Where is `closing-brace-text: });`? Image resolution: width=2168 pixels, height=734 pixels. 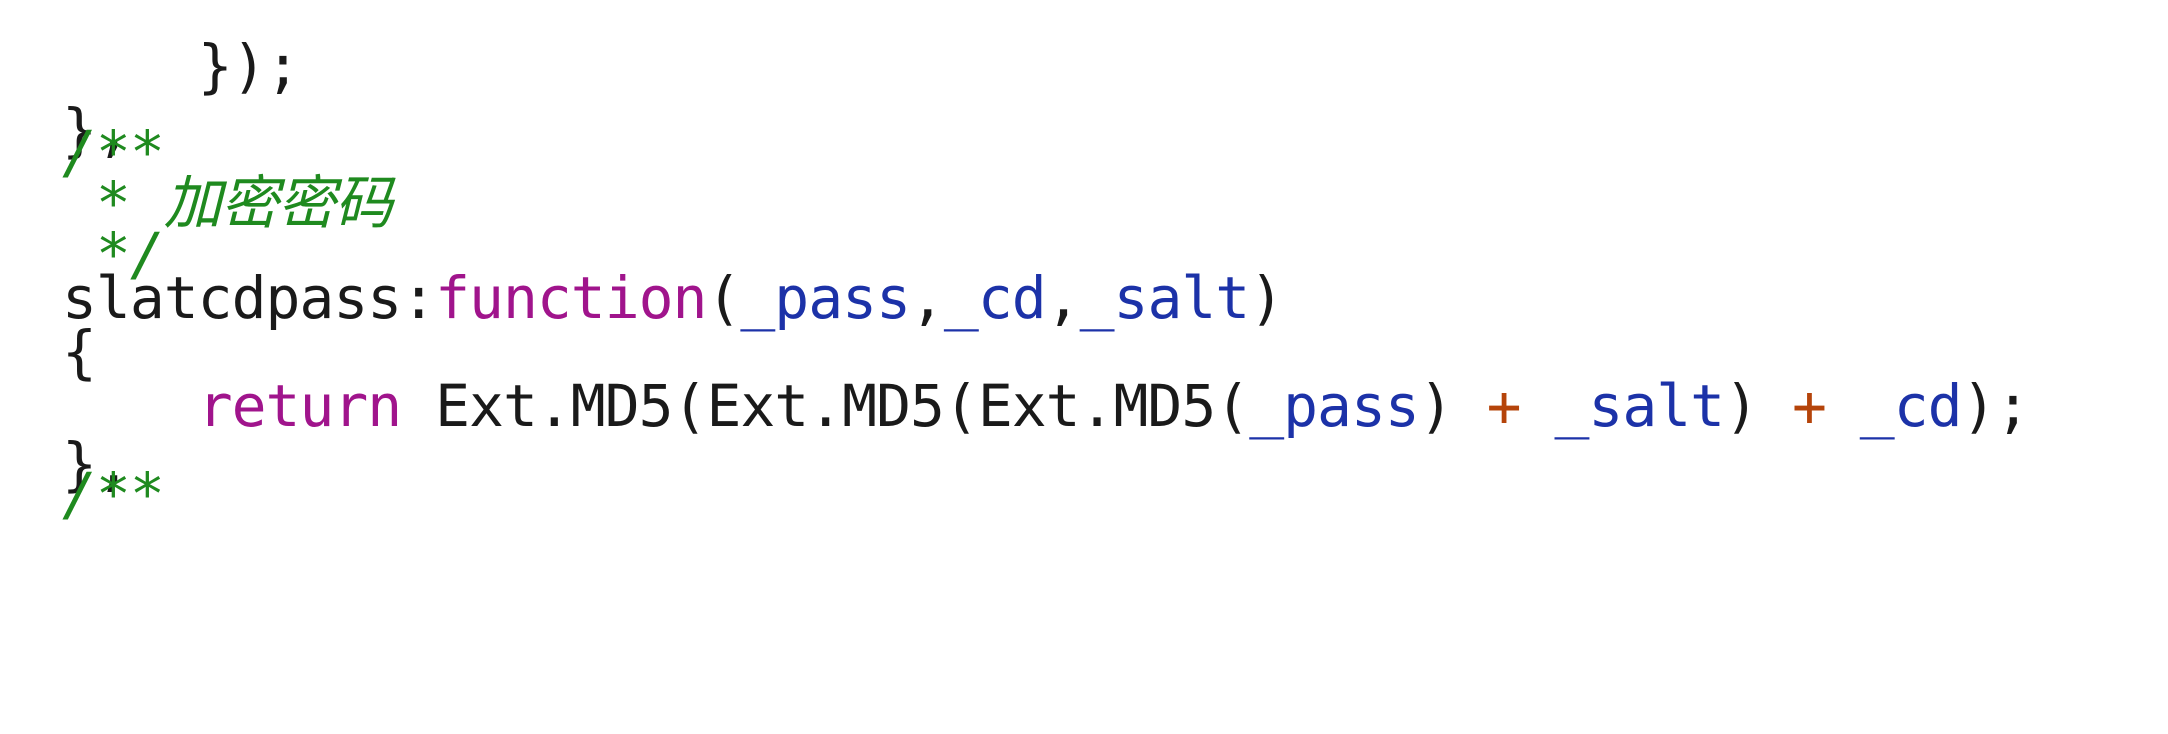
closing-brace-text: }); is located at coordinates (249, 66).